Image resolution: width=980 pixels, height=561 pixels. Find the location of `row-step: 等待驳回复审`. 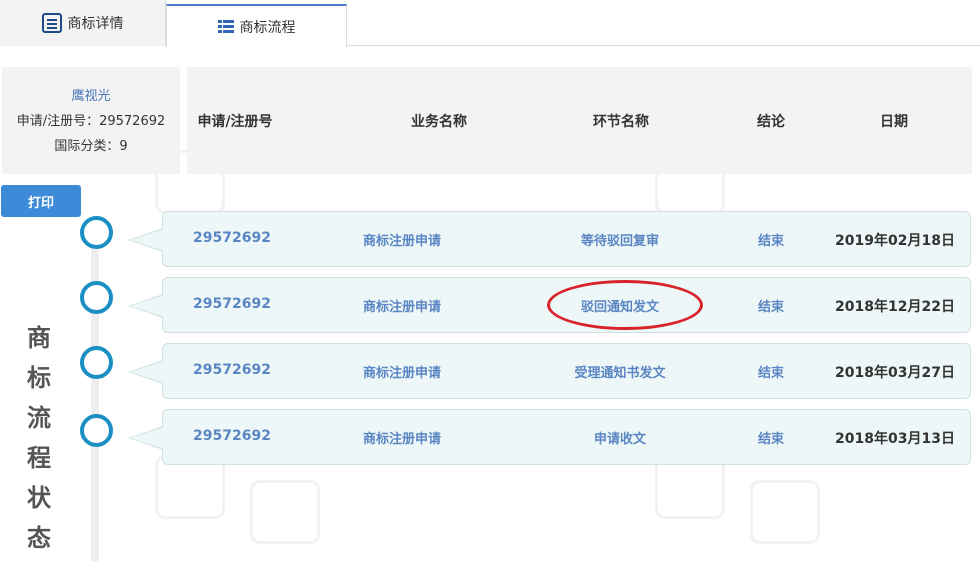

row-step: 等待驳回复审 is located at coordinates (619, 241).